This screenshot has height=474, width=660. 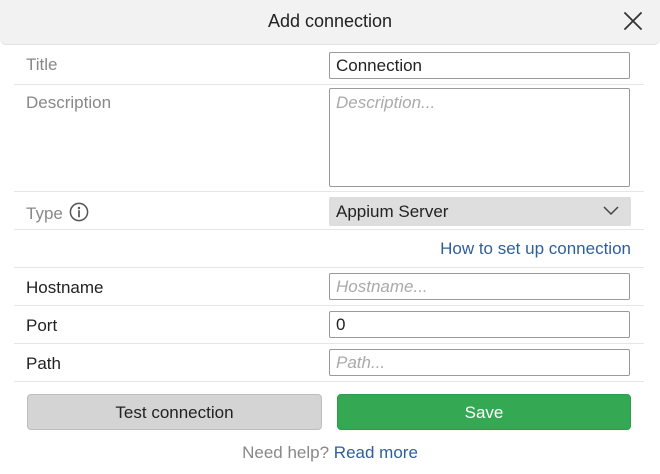 What do you see at coordinates (484, 412) in the screenshot?
I see `save-button: Save` at bounding box center [484, 412].